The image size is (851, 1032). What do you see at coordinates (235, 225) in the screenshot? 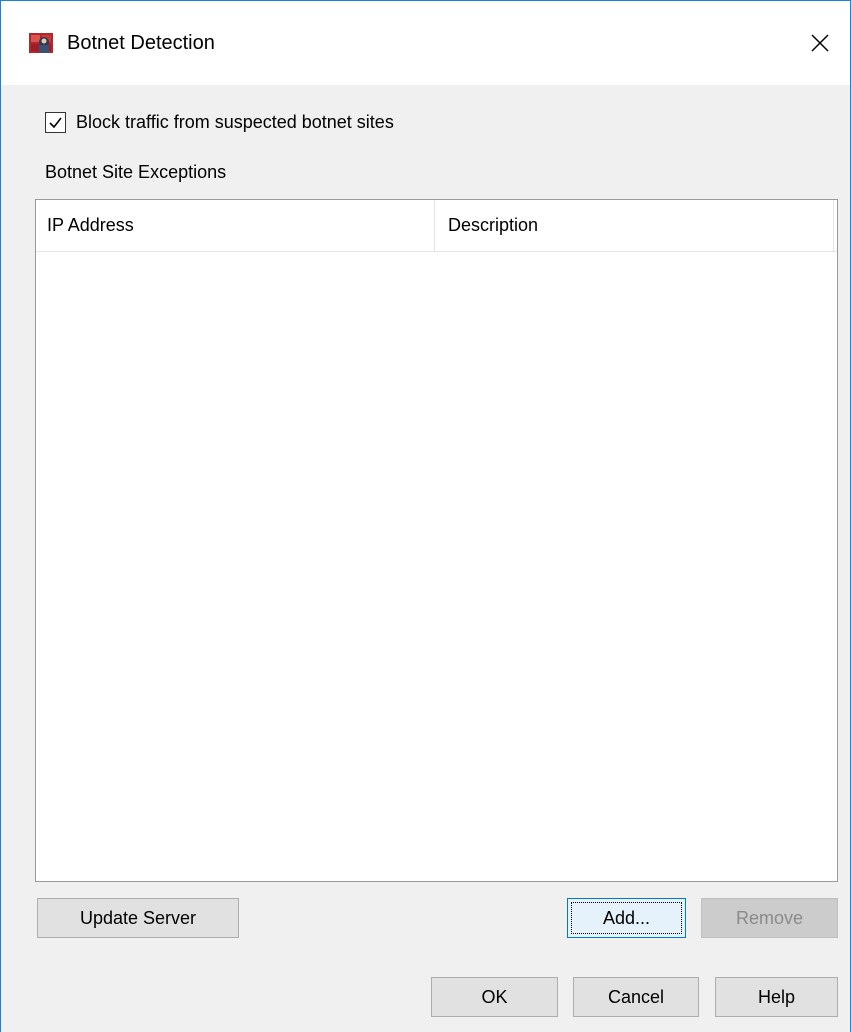
I see `column-header-ip-address: IP Address` at bounding box center [235, 225].